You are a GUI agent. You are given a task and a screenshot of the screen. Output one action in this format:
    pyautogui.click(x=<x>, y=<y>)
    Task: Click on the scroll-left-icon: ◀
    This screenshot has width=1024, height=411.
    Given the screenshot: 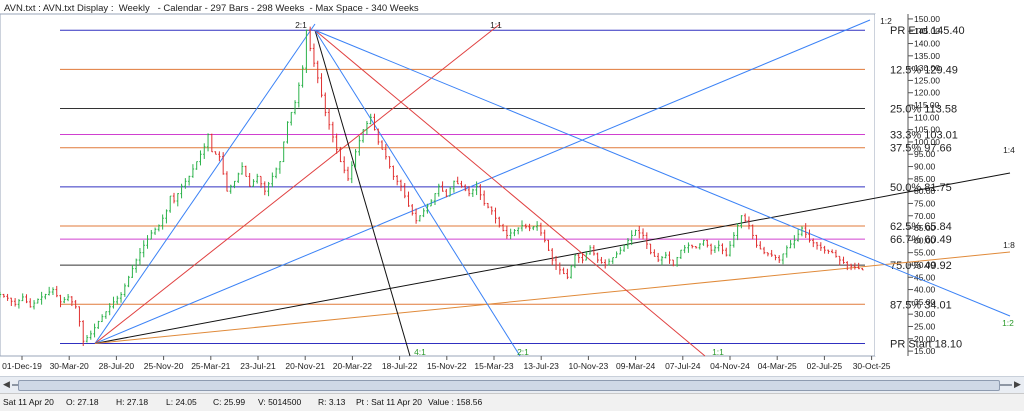 What is the action you would take?
    pyautogui.click(x=6, y=384)
    